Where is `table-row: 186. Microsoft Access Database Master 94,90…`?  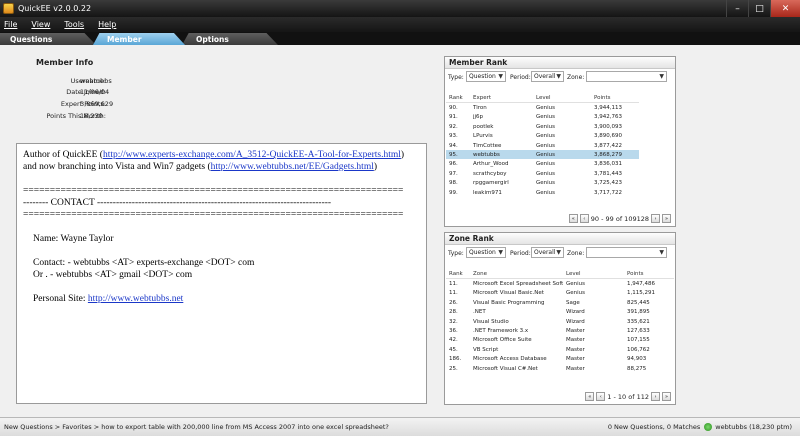
table-row: 186. Microsoft Access Database Master 94,90… is located at coordinates (560, 358).